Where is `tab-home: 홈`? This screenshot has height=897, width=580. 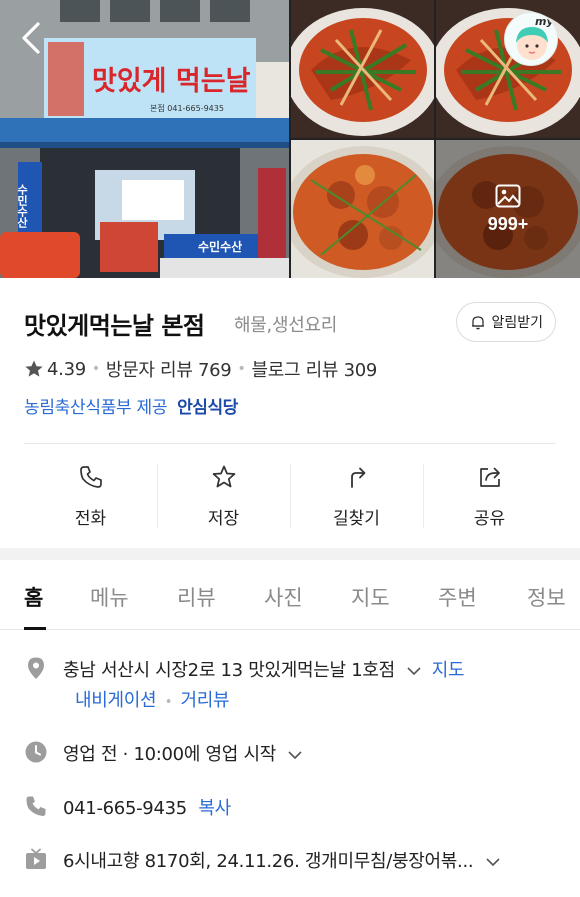
tab-home: 홈 is located at coordinates (33, 597).